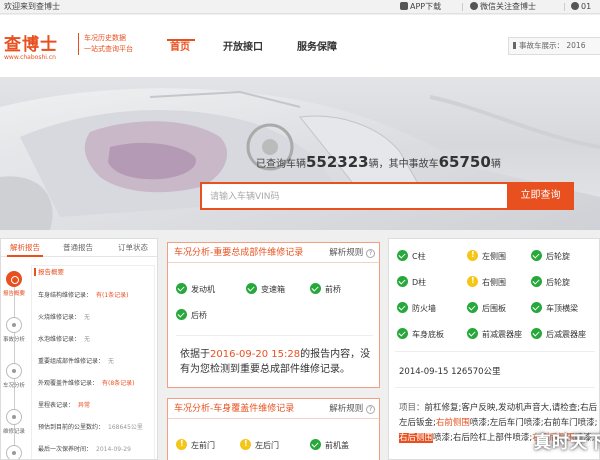 This screenshot has height=460, width=600. Describe the element at coordinates (416, 308) in the screenshot. I see `check-item: 防火墙` at that location.